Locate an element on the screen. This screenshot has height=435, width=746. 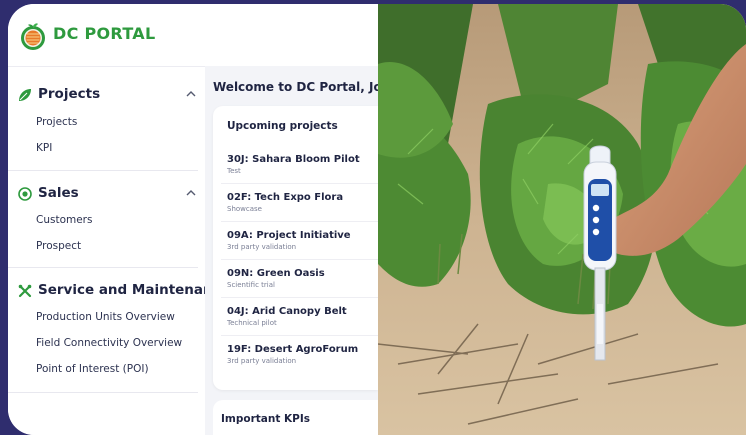
sidebar-divider is located at coordinates (103, 392).